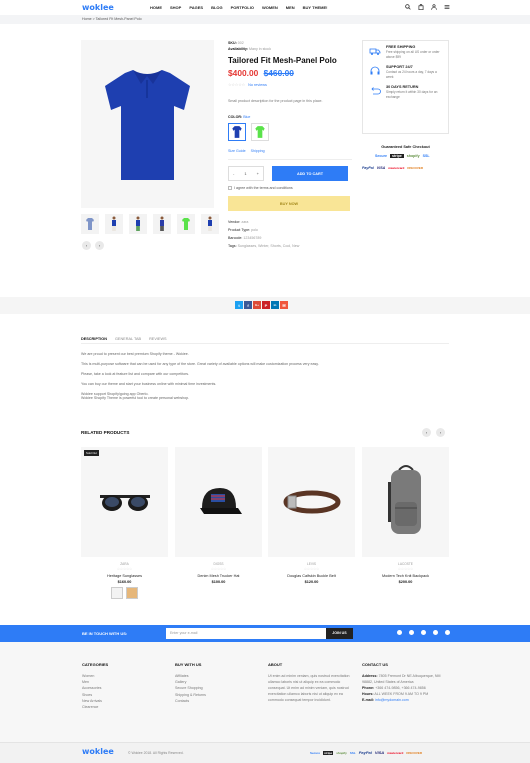  Describe the element at coordinates (258, 173) in the screenshot. I see `qty-plus-button: +` at that location.